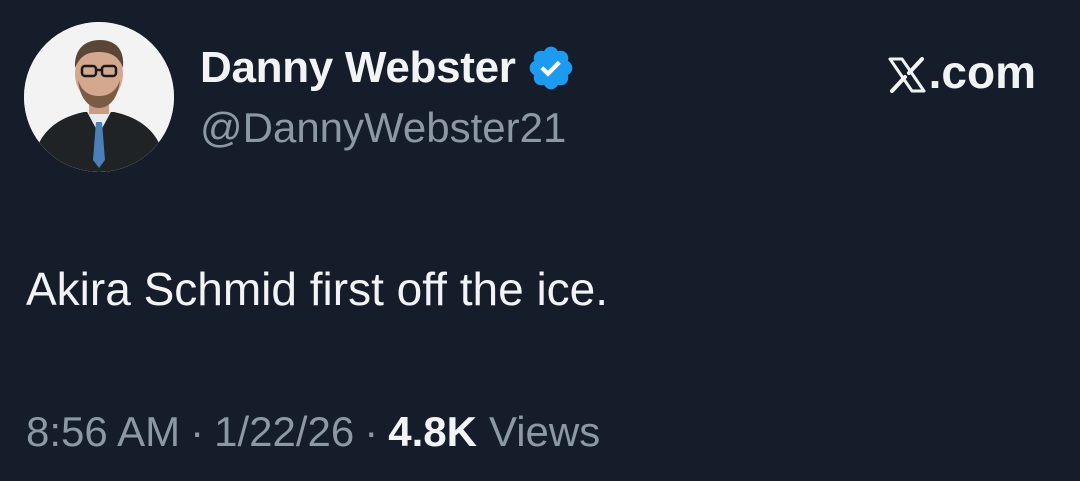 This screenshot has height=481, width=1080. I want to click on x-brand-domain: .com, so click(982, 72).